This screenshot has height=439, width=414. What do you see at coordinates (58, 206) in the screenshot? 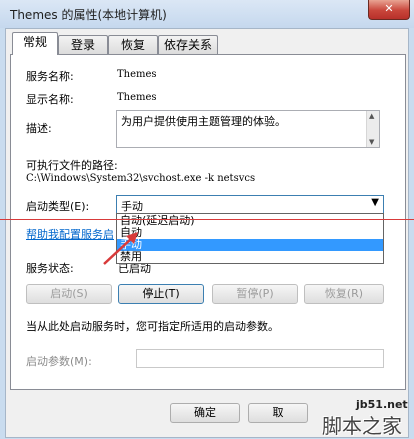
I see `startup-type-label: 启动类型(E):` at bounding box center [58, 206].